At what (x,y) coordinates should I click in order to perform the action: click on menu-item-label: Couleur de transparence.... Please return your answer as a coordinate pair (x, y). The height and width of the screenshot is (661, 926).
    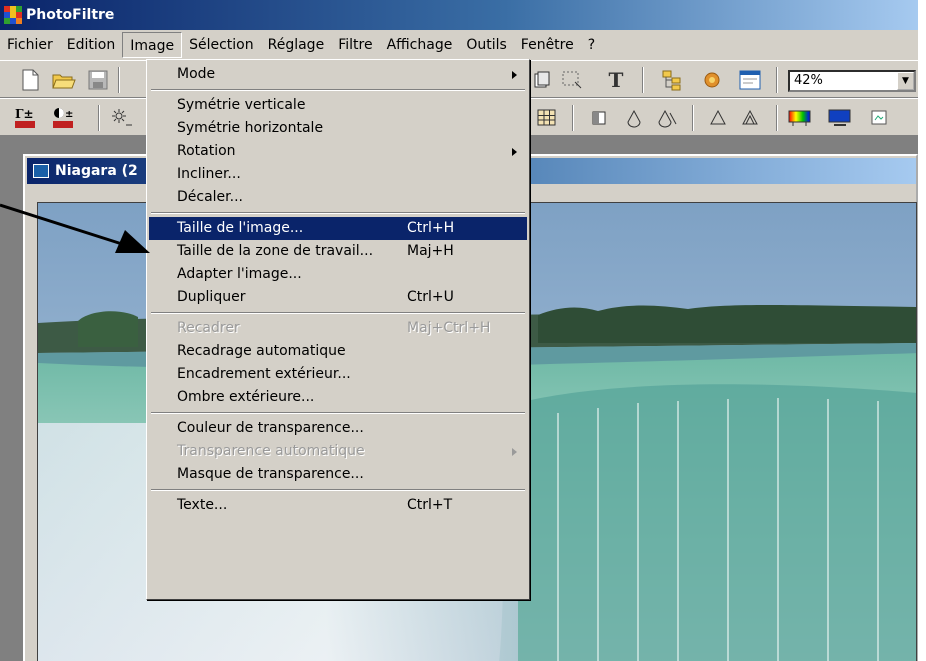
    Looking at the image, I should click on (270, 428).